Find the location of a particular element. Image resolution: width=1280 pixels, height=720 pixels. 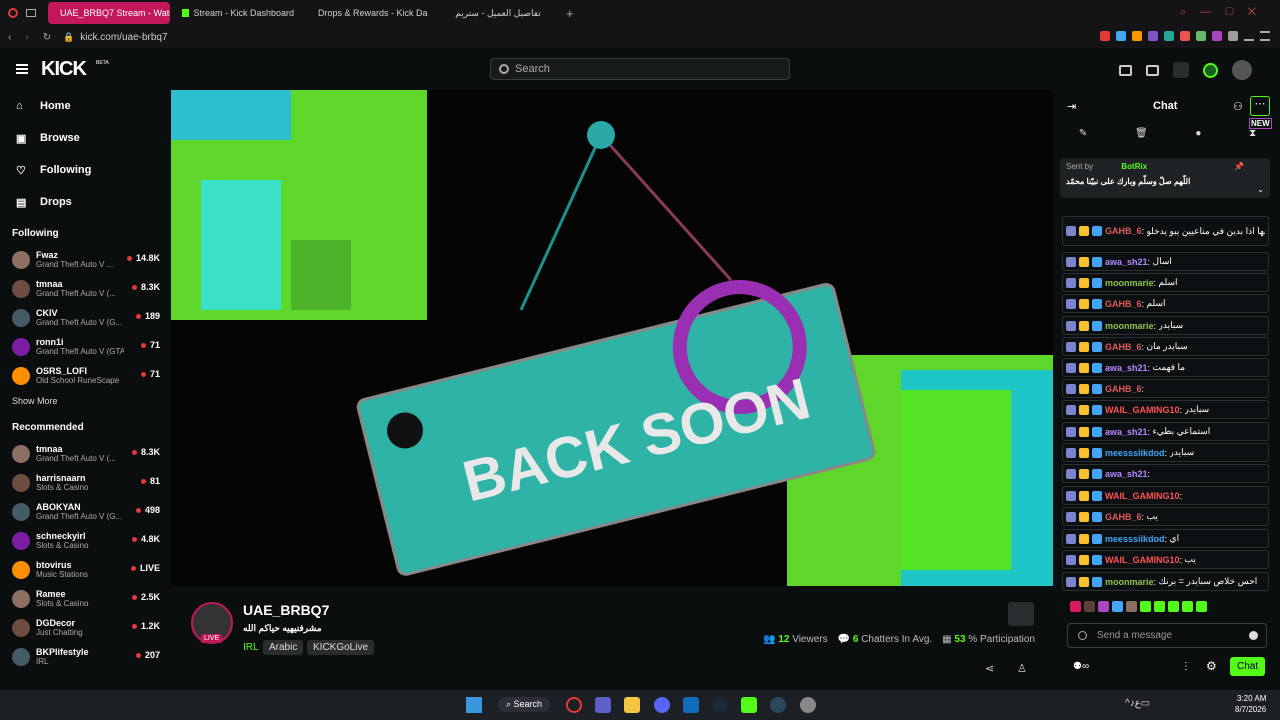

slow-mode-icon: ⧗ is located at coordinates (1252, 137).